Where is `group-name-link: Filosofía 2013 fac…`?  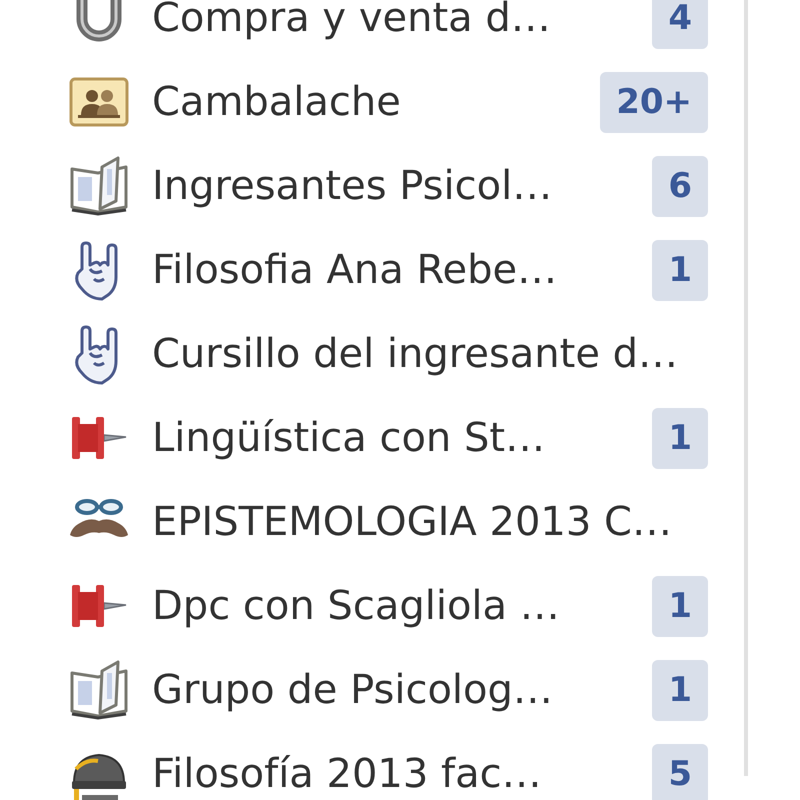 group-name-link: Filosofía 2013 fac… is located at coordinates (347, 774).